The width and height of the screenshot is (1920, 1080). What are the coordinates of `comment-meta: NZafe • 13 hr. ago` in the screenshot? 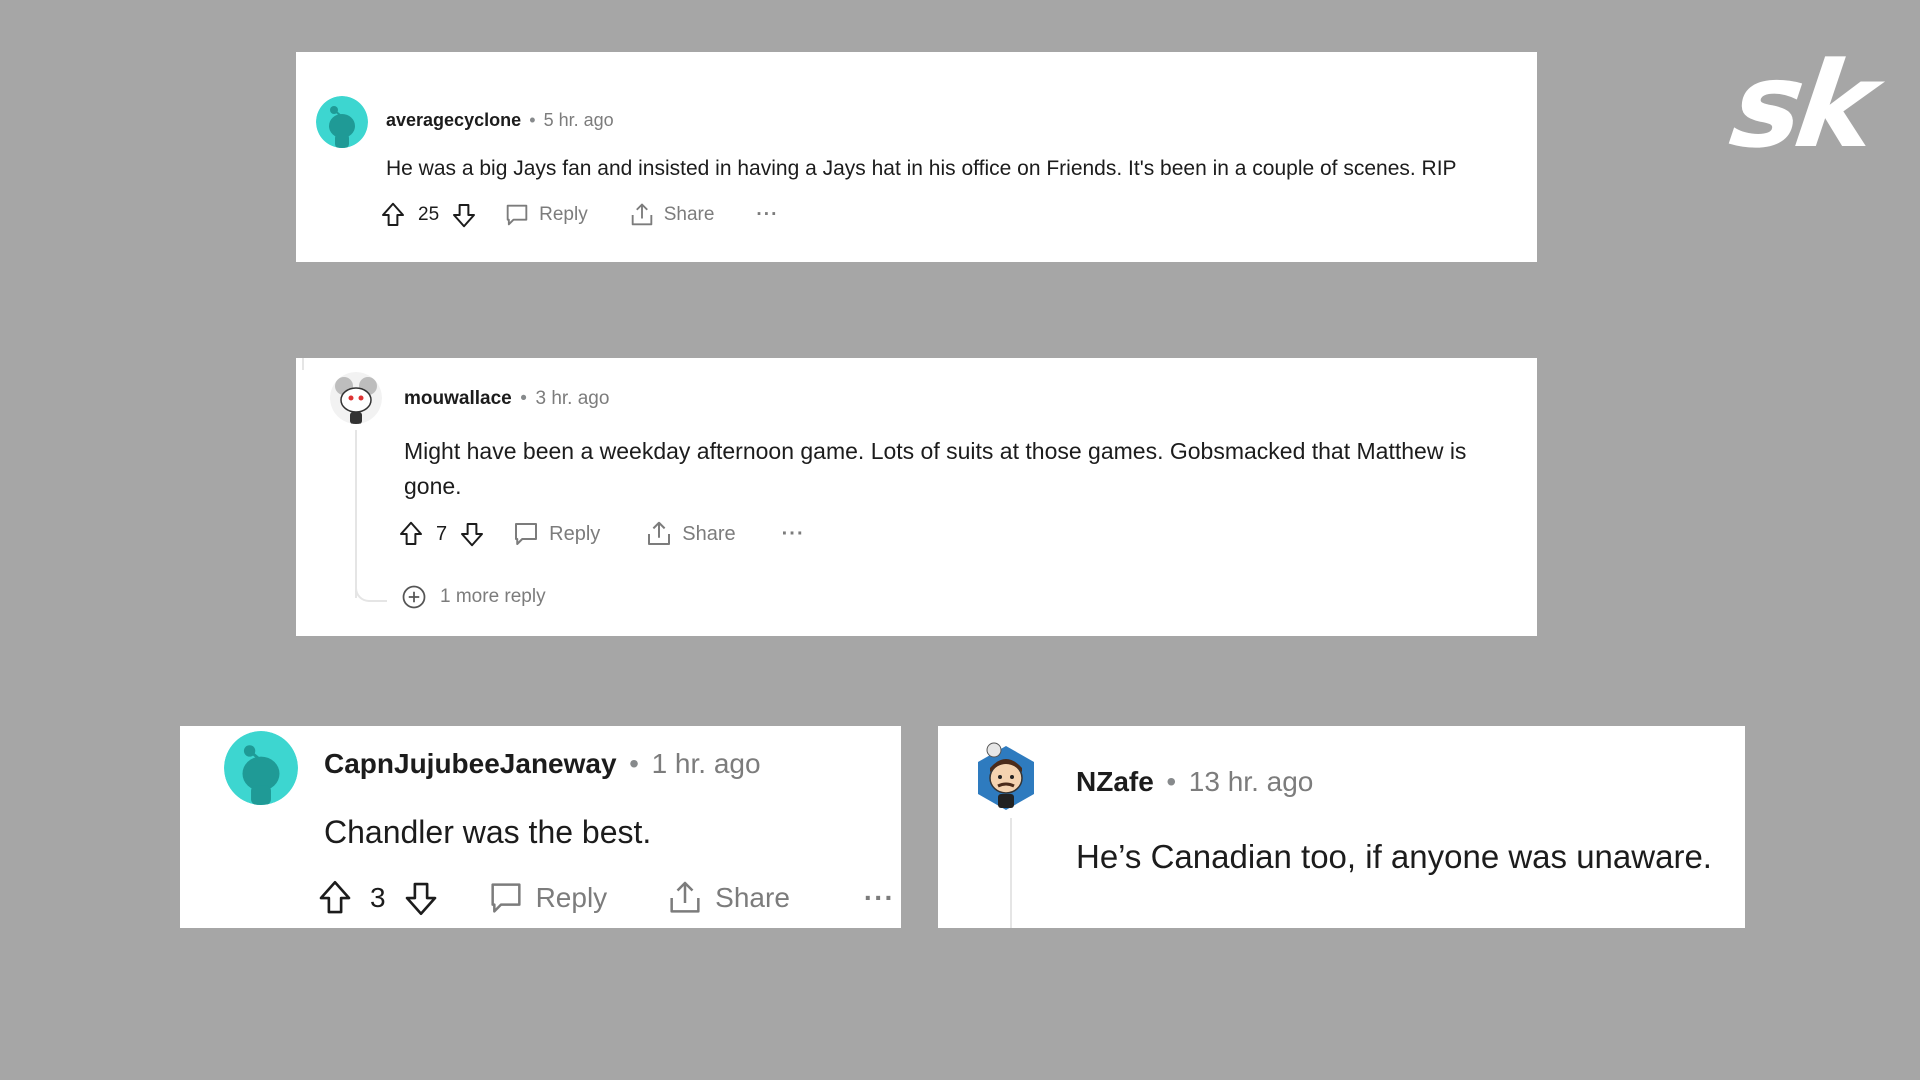 It's located at (1194, 782).